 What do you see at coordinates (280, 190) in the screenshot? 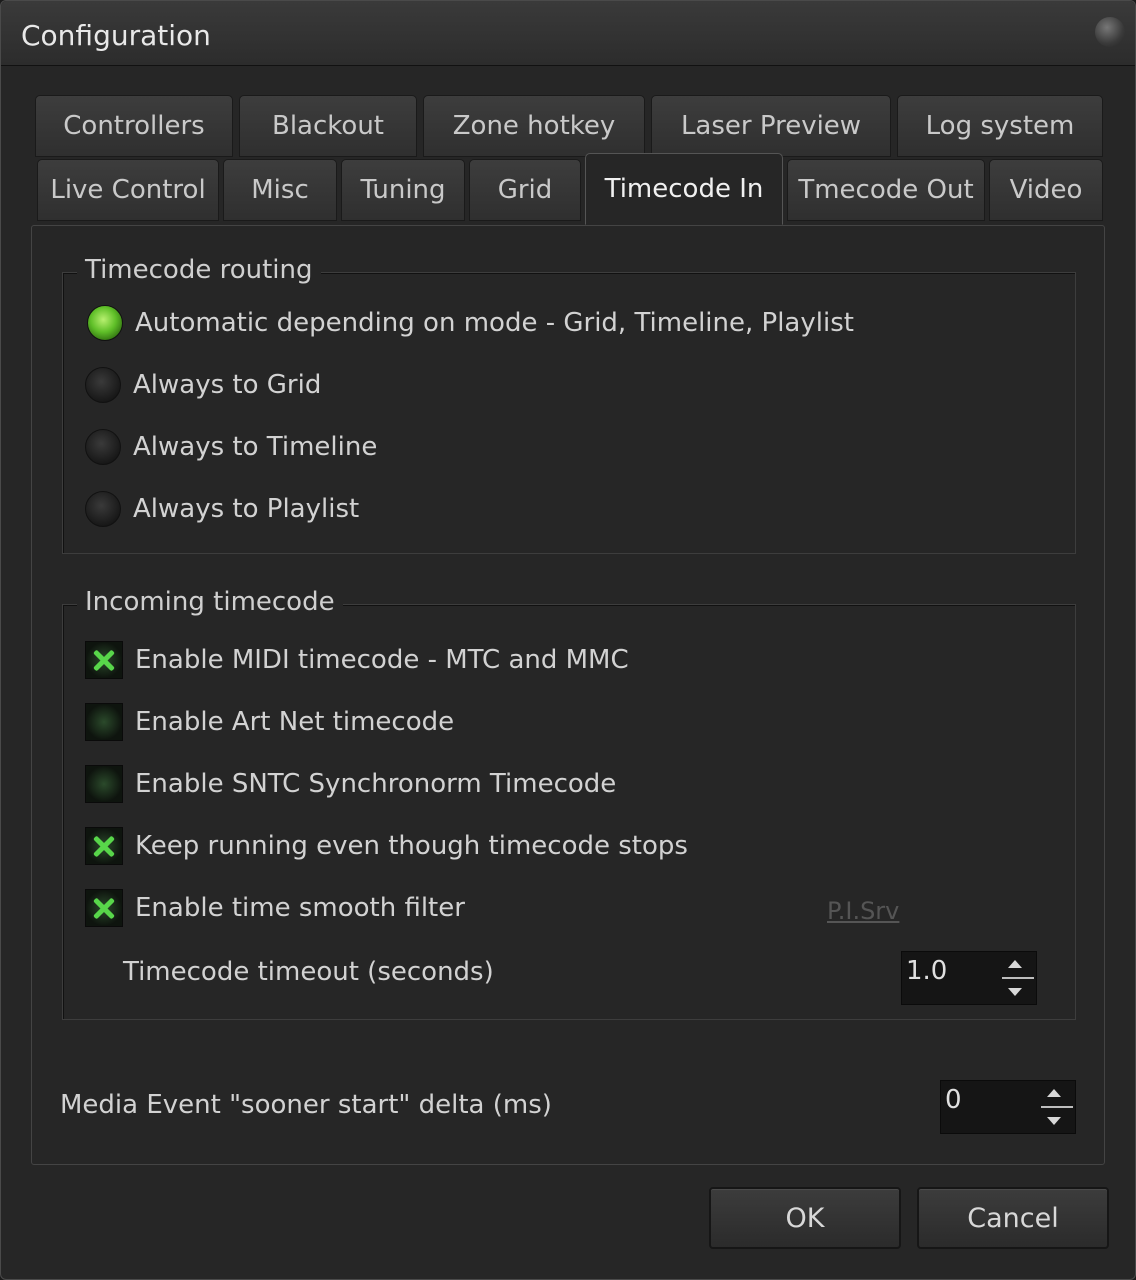
I see `tab-misc: Misc` at bounding box center [280, 190].